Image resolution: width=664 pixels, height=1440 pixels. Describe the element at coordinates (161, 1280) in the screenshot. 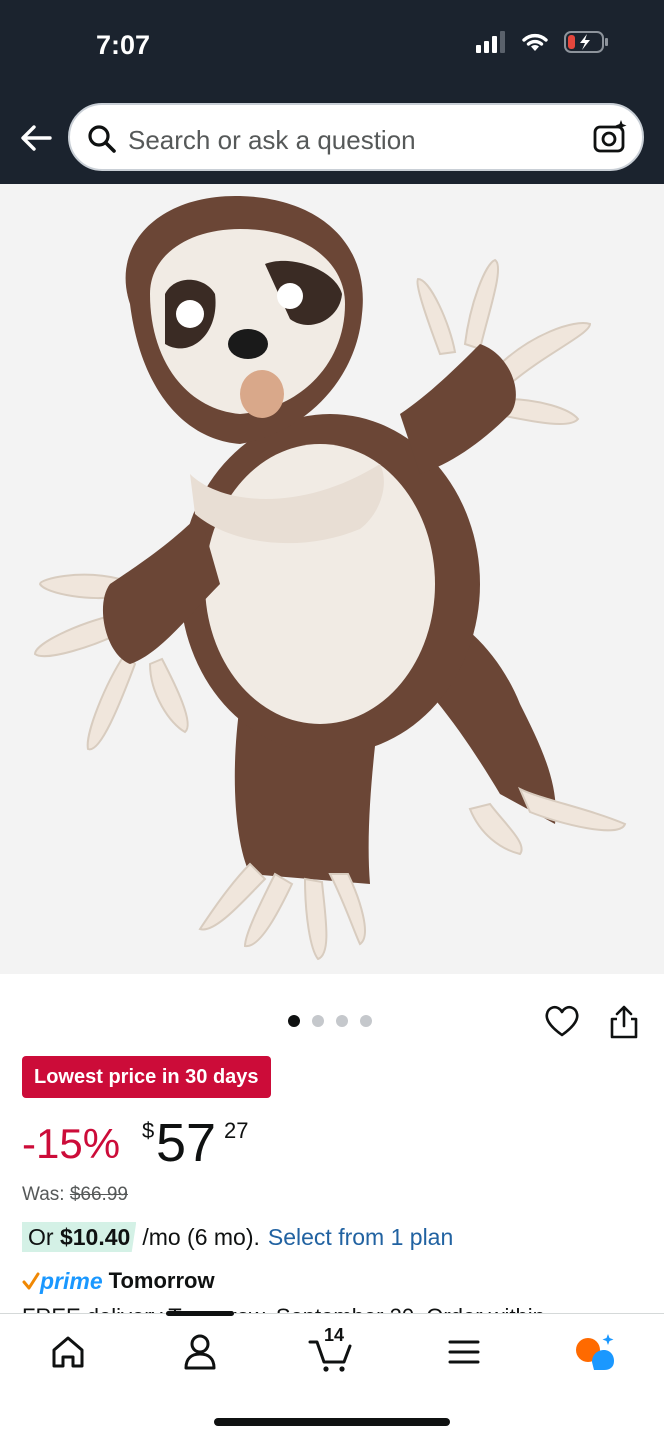

I see `prime-delivery-day: Tomorrow` at that location.